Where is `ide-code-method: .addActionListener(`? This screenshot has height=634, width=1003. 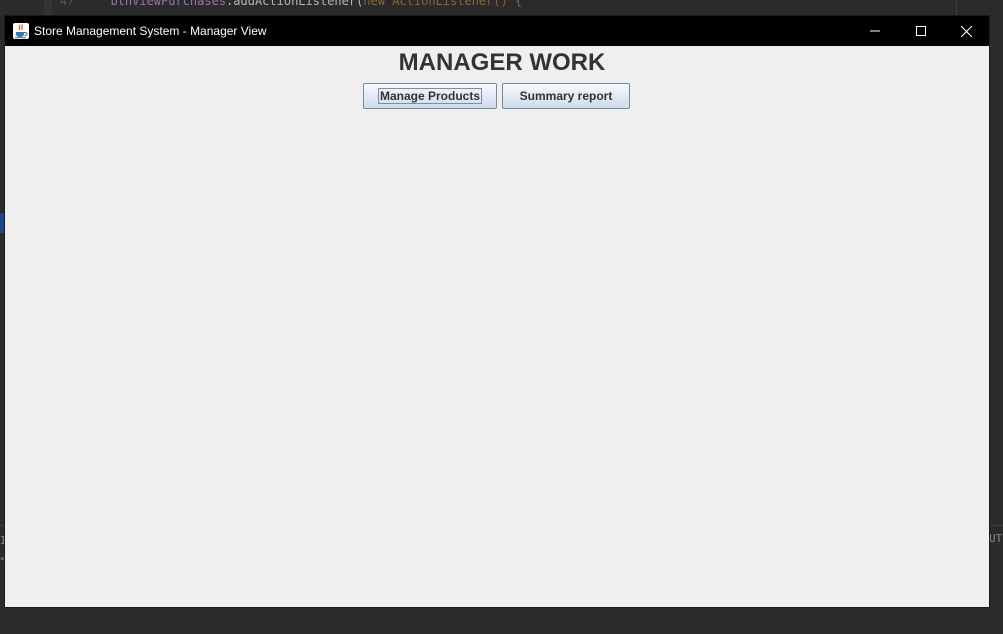
ide-code-method: .addActionListener( is located at coordinates (295, 4).